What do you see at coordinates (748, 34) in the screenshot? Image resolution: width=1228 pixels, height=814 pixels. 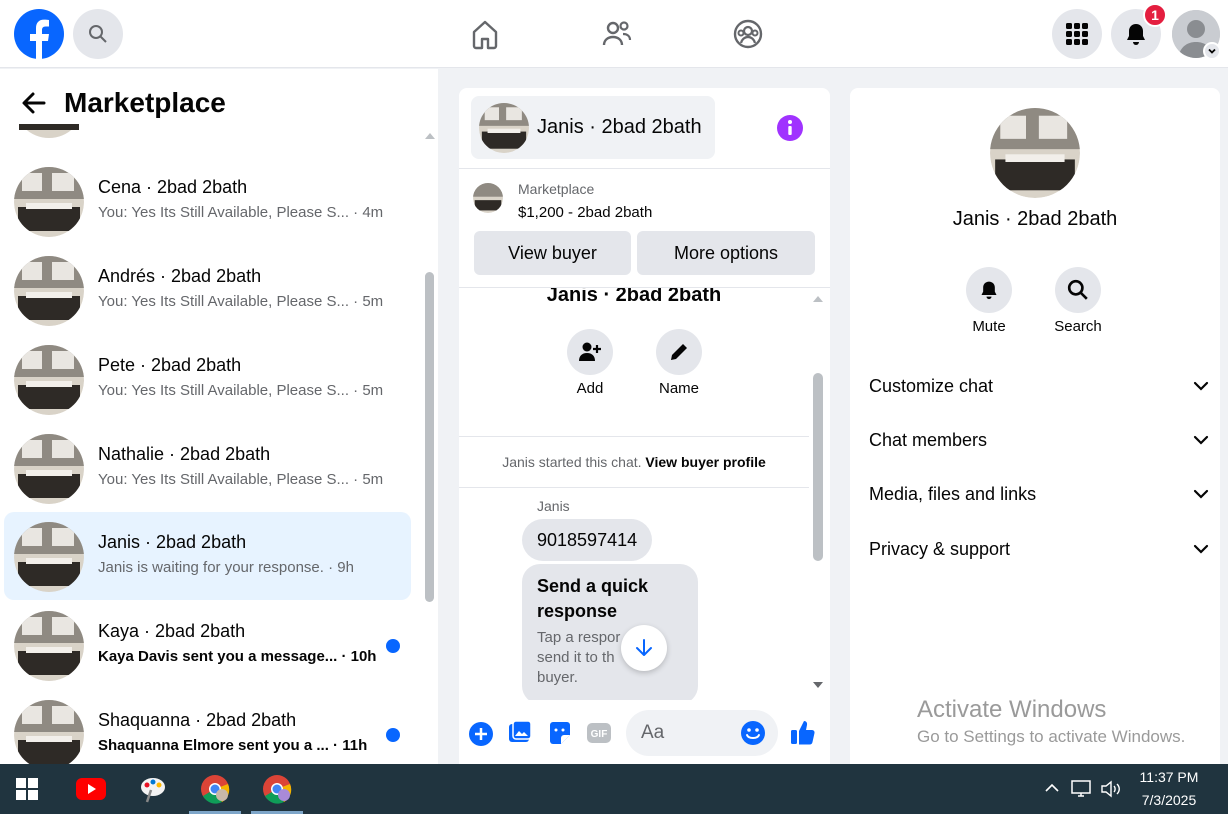 I see `groups-nav-button` at bounding box center [748, 34].